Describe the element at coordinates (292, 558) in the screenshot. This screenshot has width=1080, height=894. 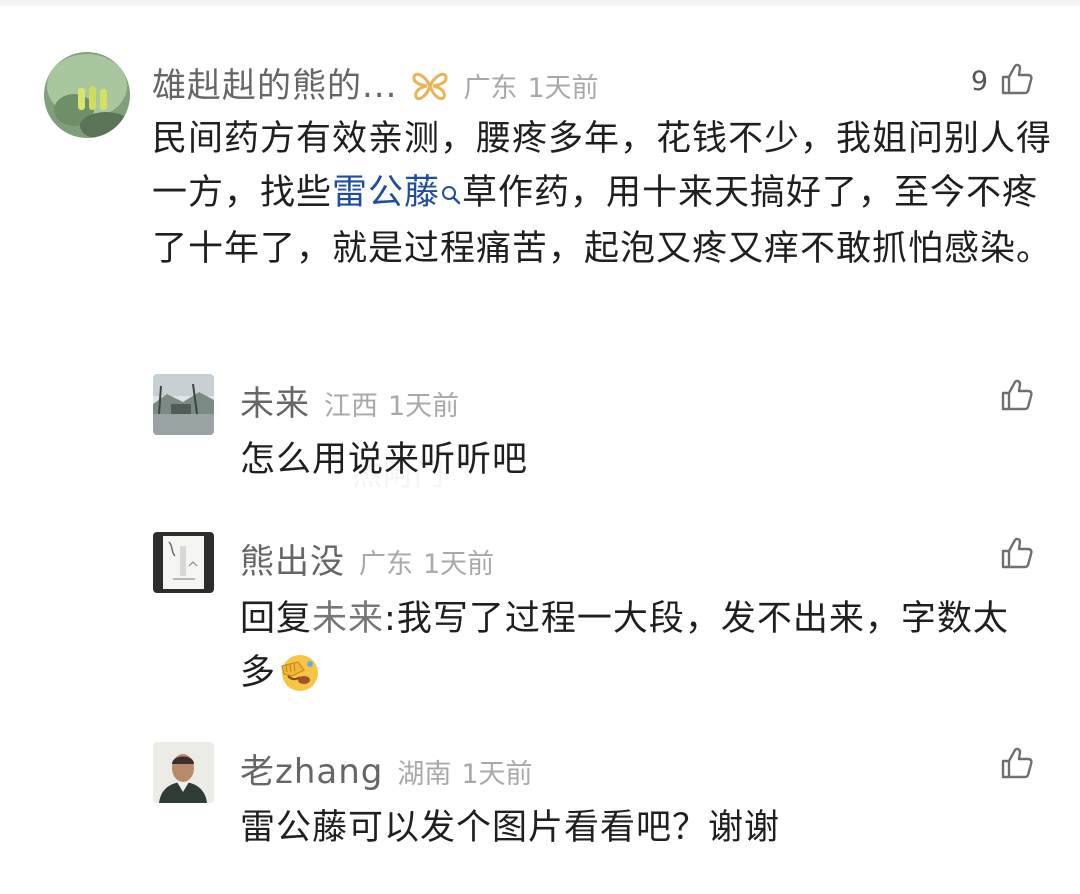
I see `username: 熊出没` at that location.